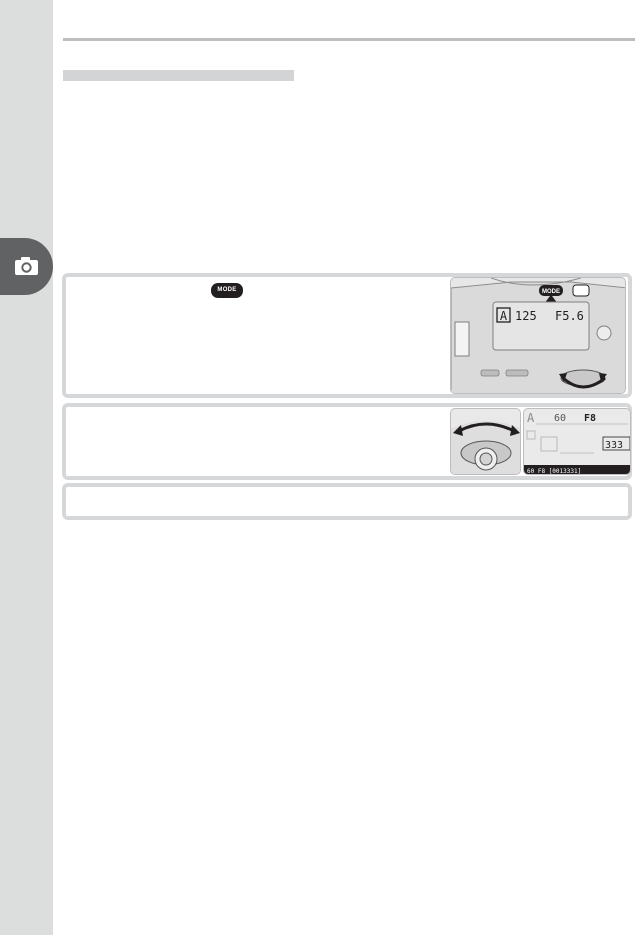 This screenshot has width=635, height=935. Describe the element at coordinates (569, 316) in the screenshot. I see `svg-text: F5.6` at that location.